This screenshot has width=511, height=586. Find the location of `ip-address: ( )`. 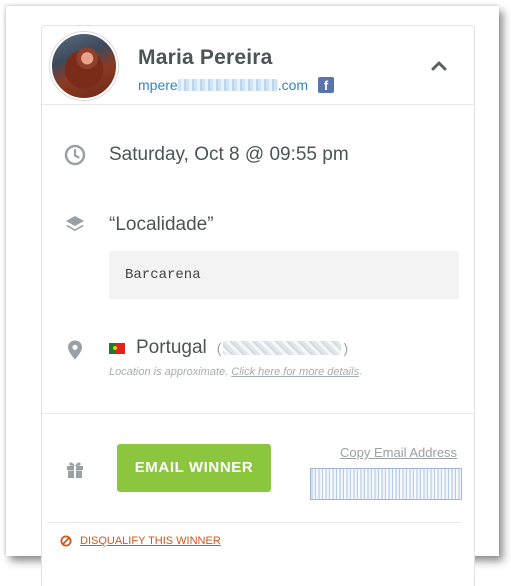

ip-address: ( ) is located at coordinates (282, 348).